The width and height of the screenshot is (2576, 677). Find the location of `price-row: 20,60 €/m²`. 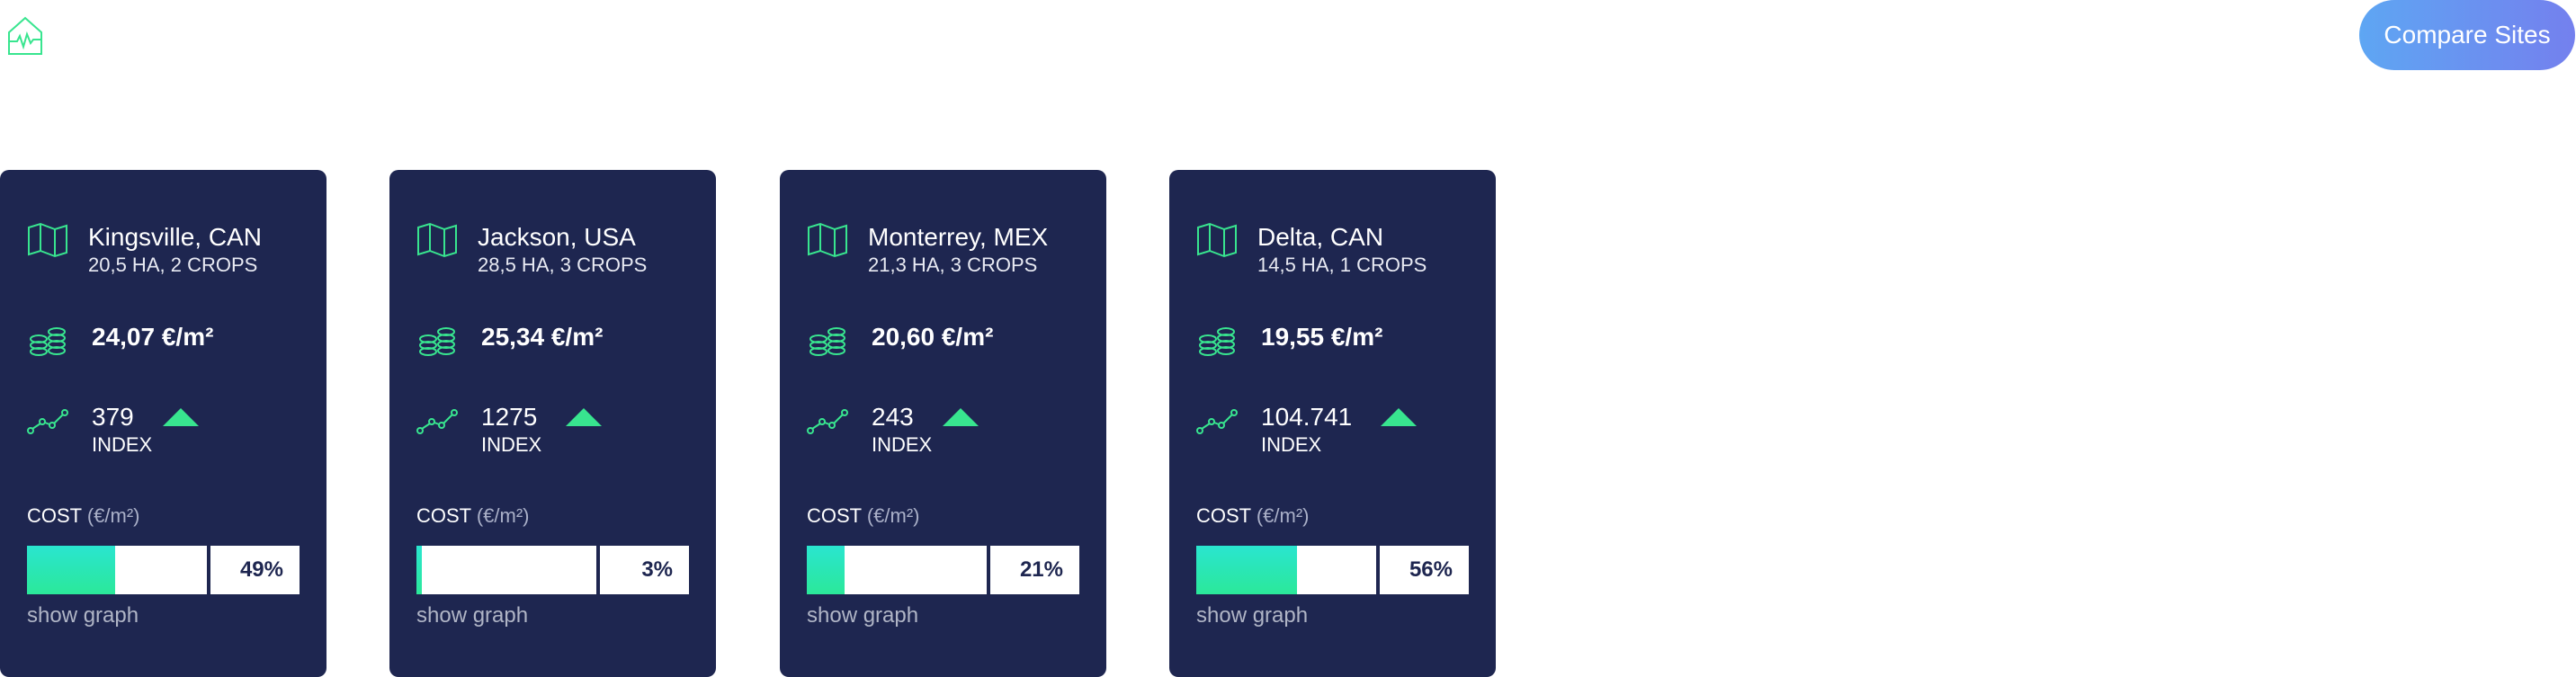

price-row: 20,60 €/m² is located at coordinates (900, 341).